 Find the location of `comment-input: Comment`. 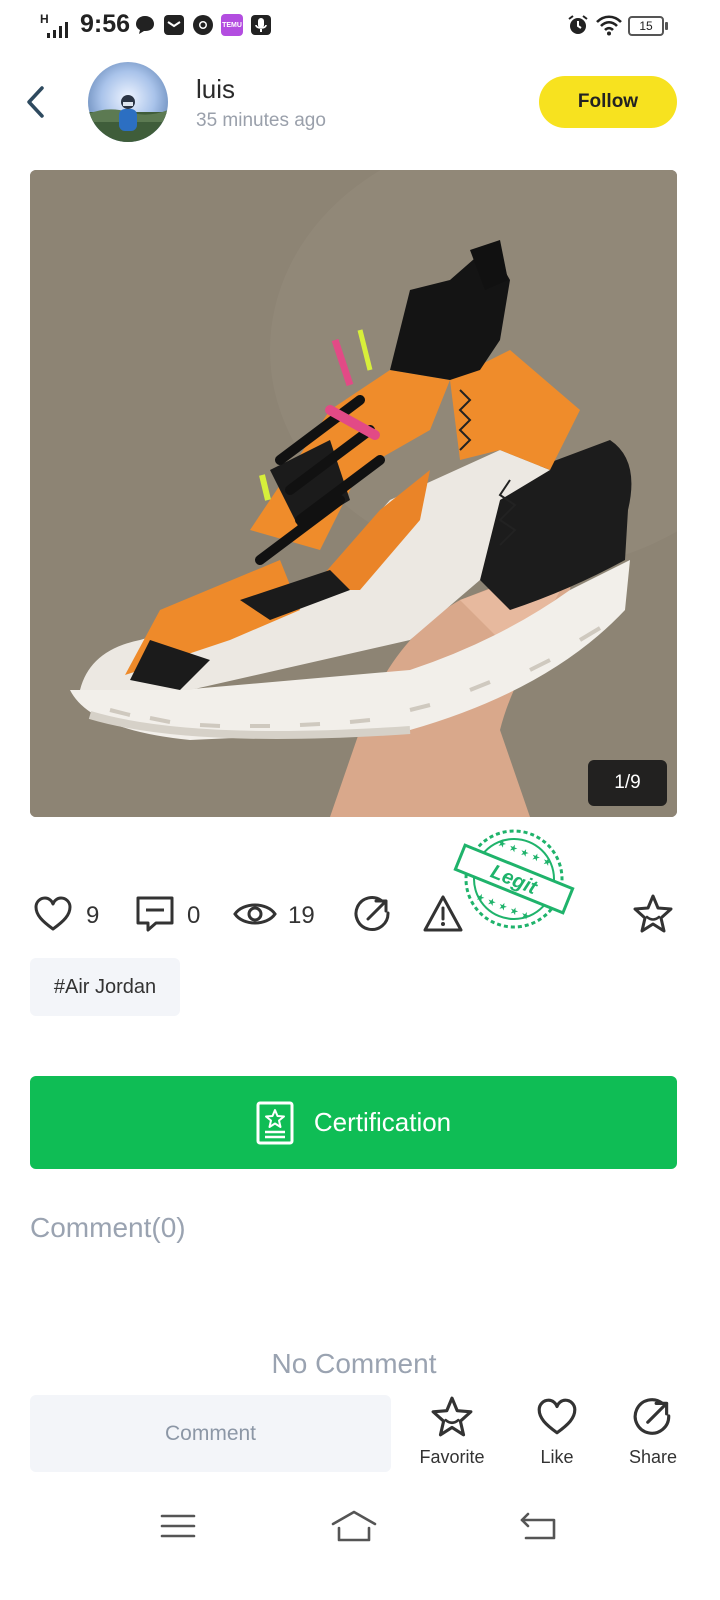

comment-input: Comment is located at coordinates (210, 1433).